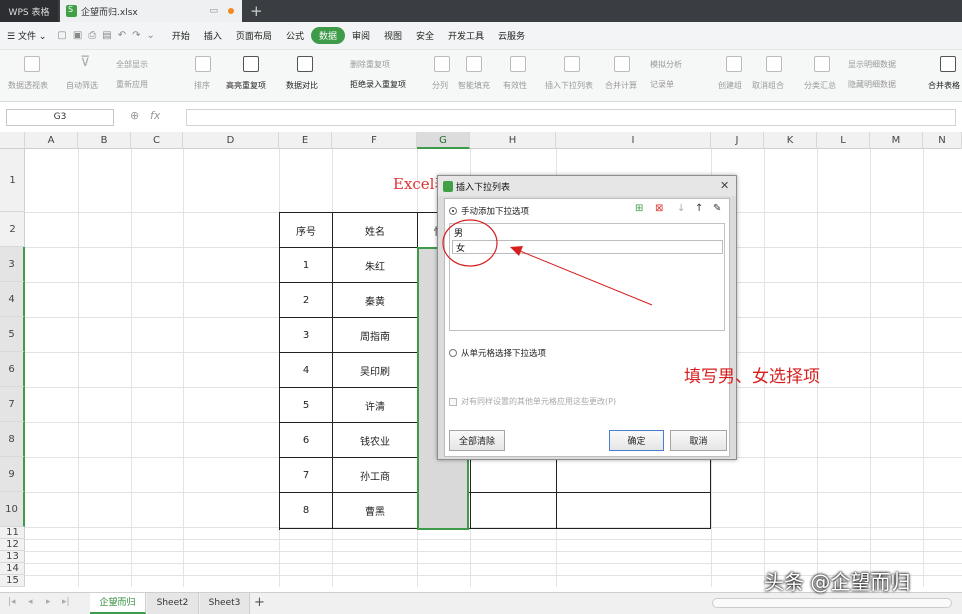  I want to click on annotation-overlay, so click(547, 262).